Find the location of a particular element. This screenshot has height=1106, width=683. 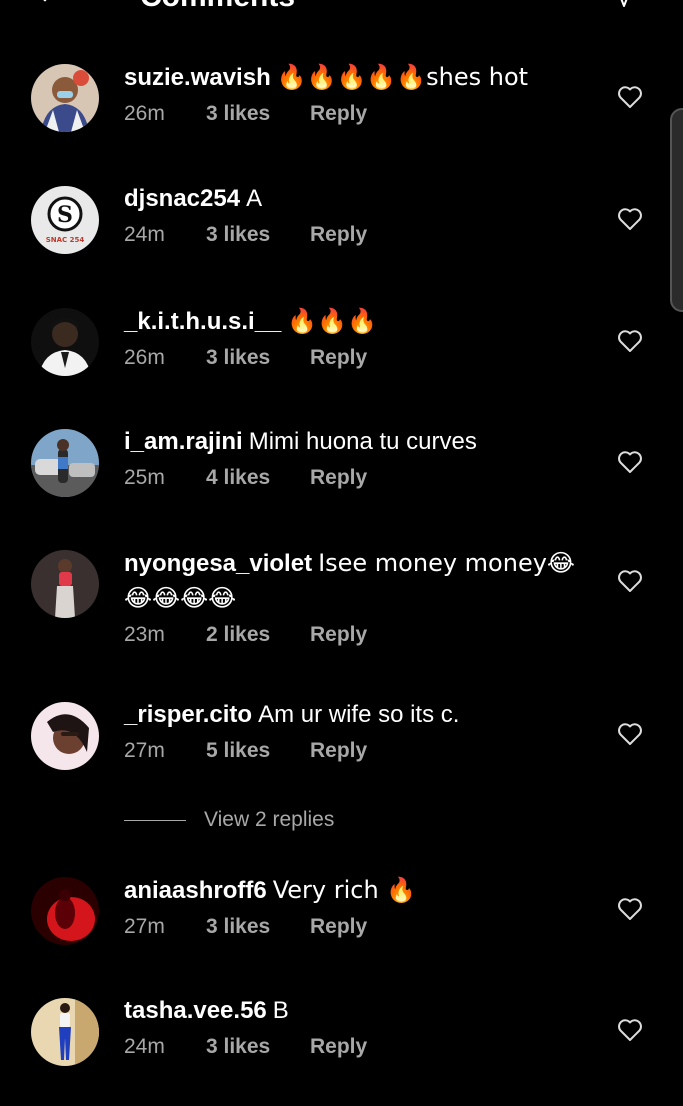

comment-text: B is located at coordinates (280, 1010).